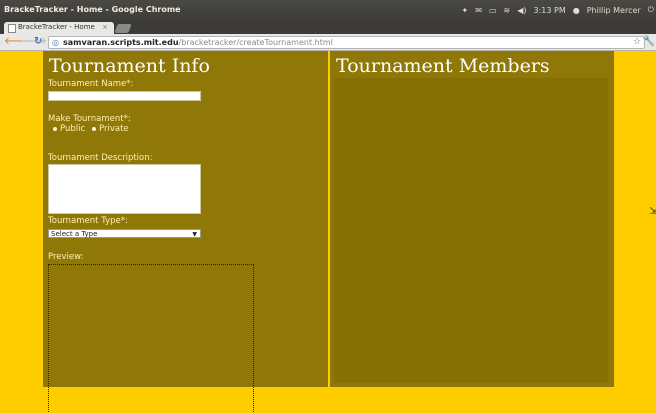  Describe the element at coordinates (550, 10) in the screenshot. I see `clock: 3:13 PM` at that location.